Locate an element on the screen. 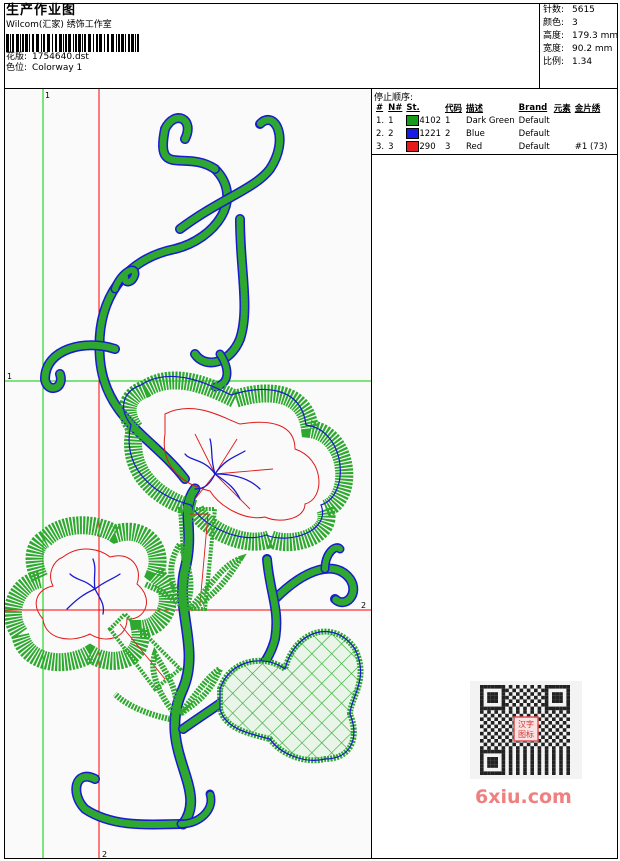  table-row: 2. 2 1221 2 Blue Default is located at coordinates (491, 133).